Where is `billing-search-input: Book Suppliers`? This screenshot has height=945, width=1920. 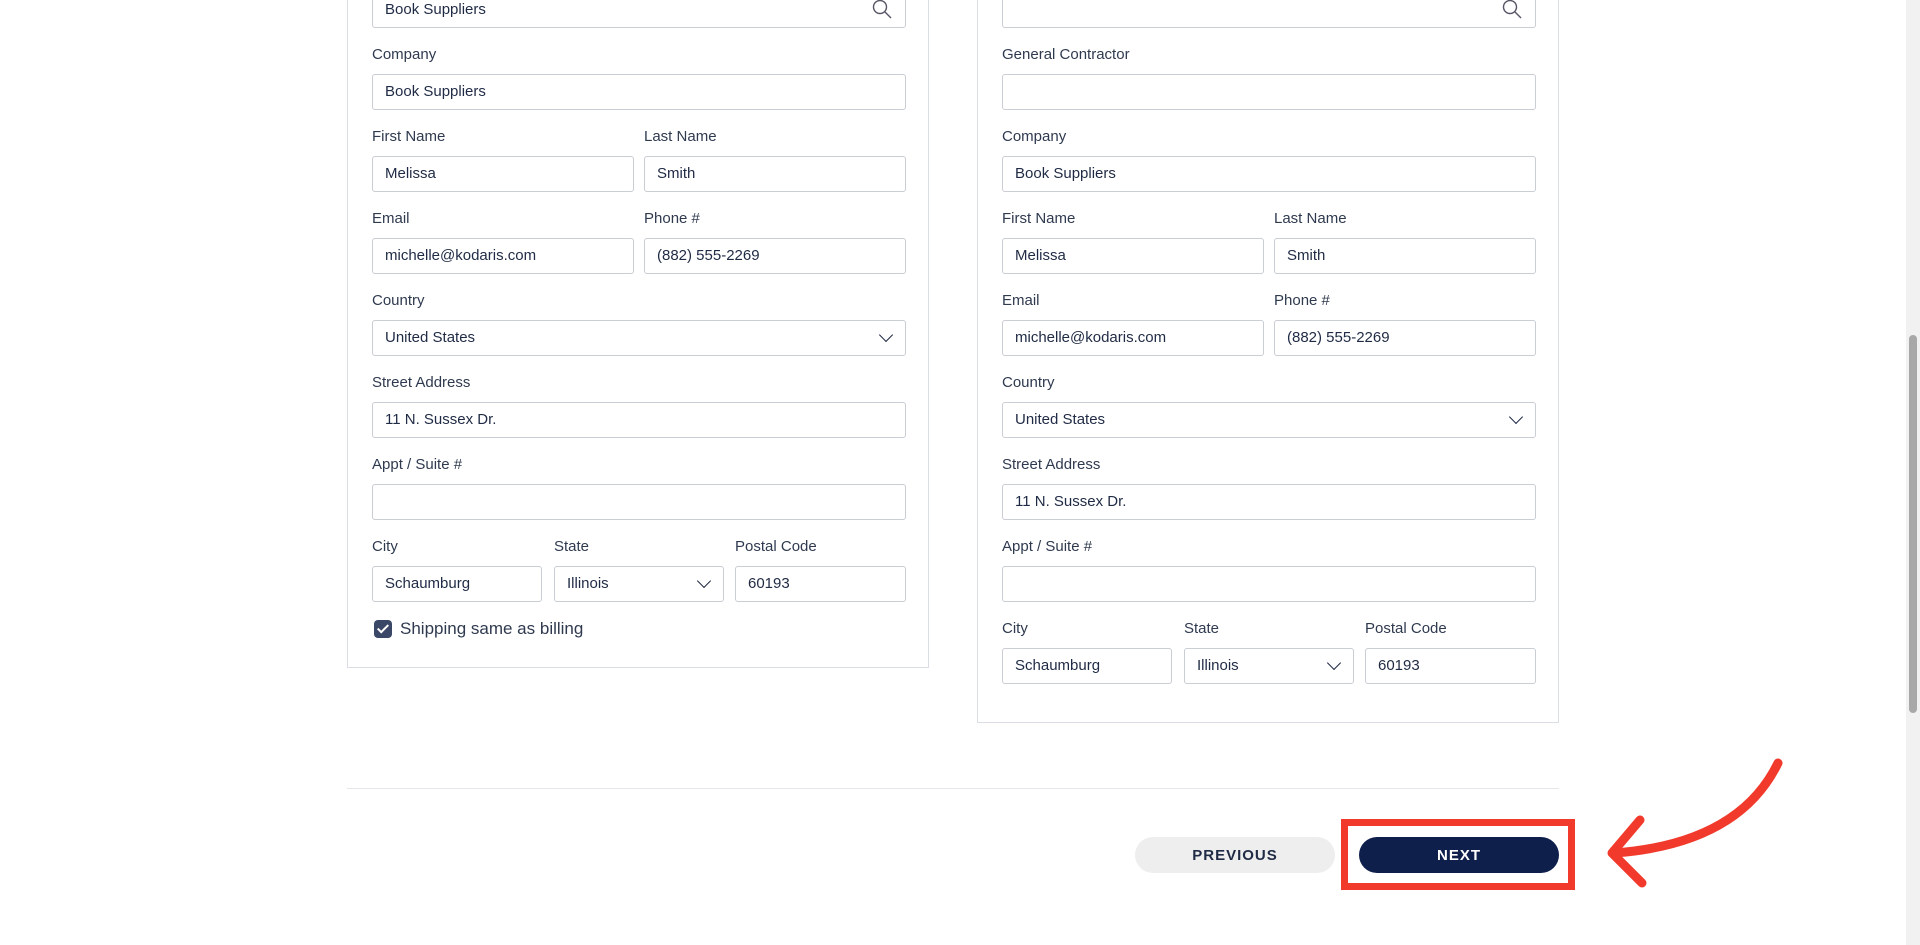
billing-search-input: Book Suppliers is located at coordinates (639, 14).